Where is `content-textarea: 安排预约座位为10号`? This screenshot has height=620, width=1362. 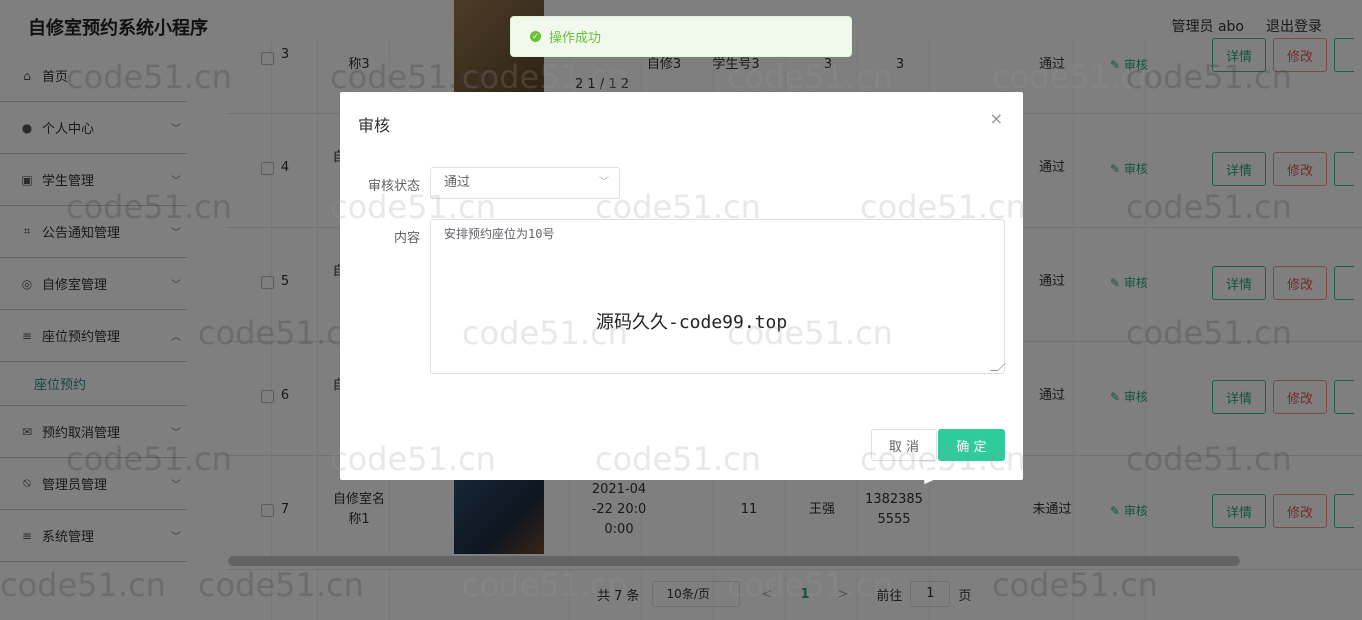 content-textarea: 安排预约座位为10号 is located at coordinates (718, 296).